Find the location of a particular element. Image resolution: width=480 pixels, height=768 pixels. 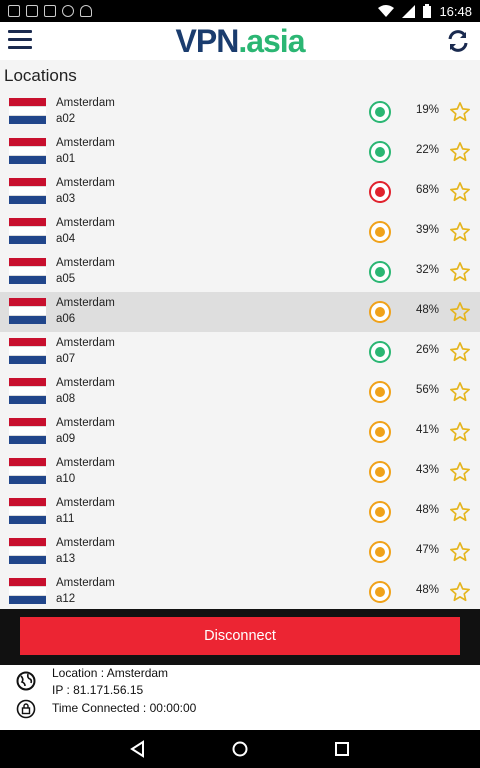

globe-icon is located at coordinates (26, 681).